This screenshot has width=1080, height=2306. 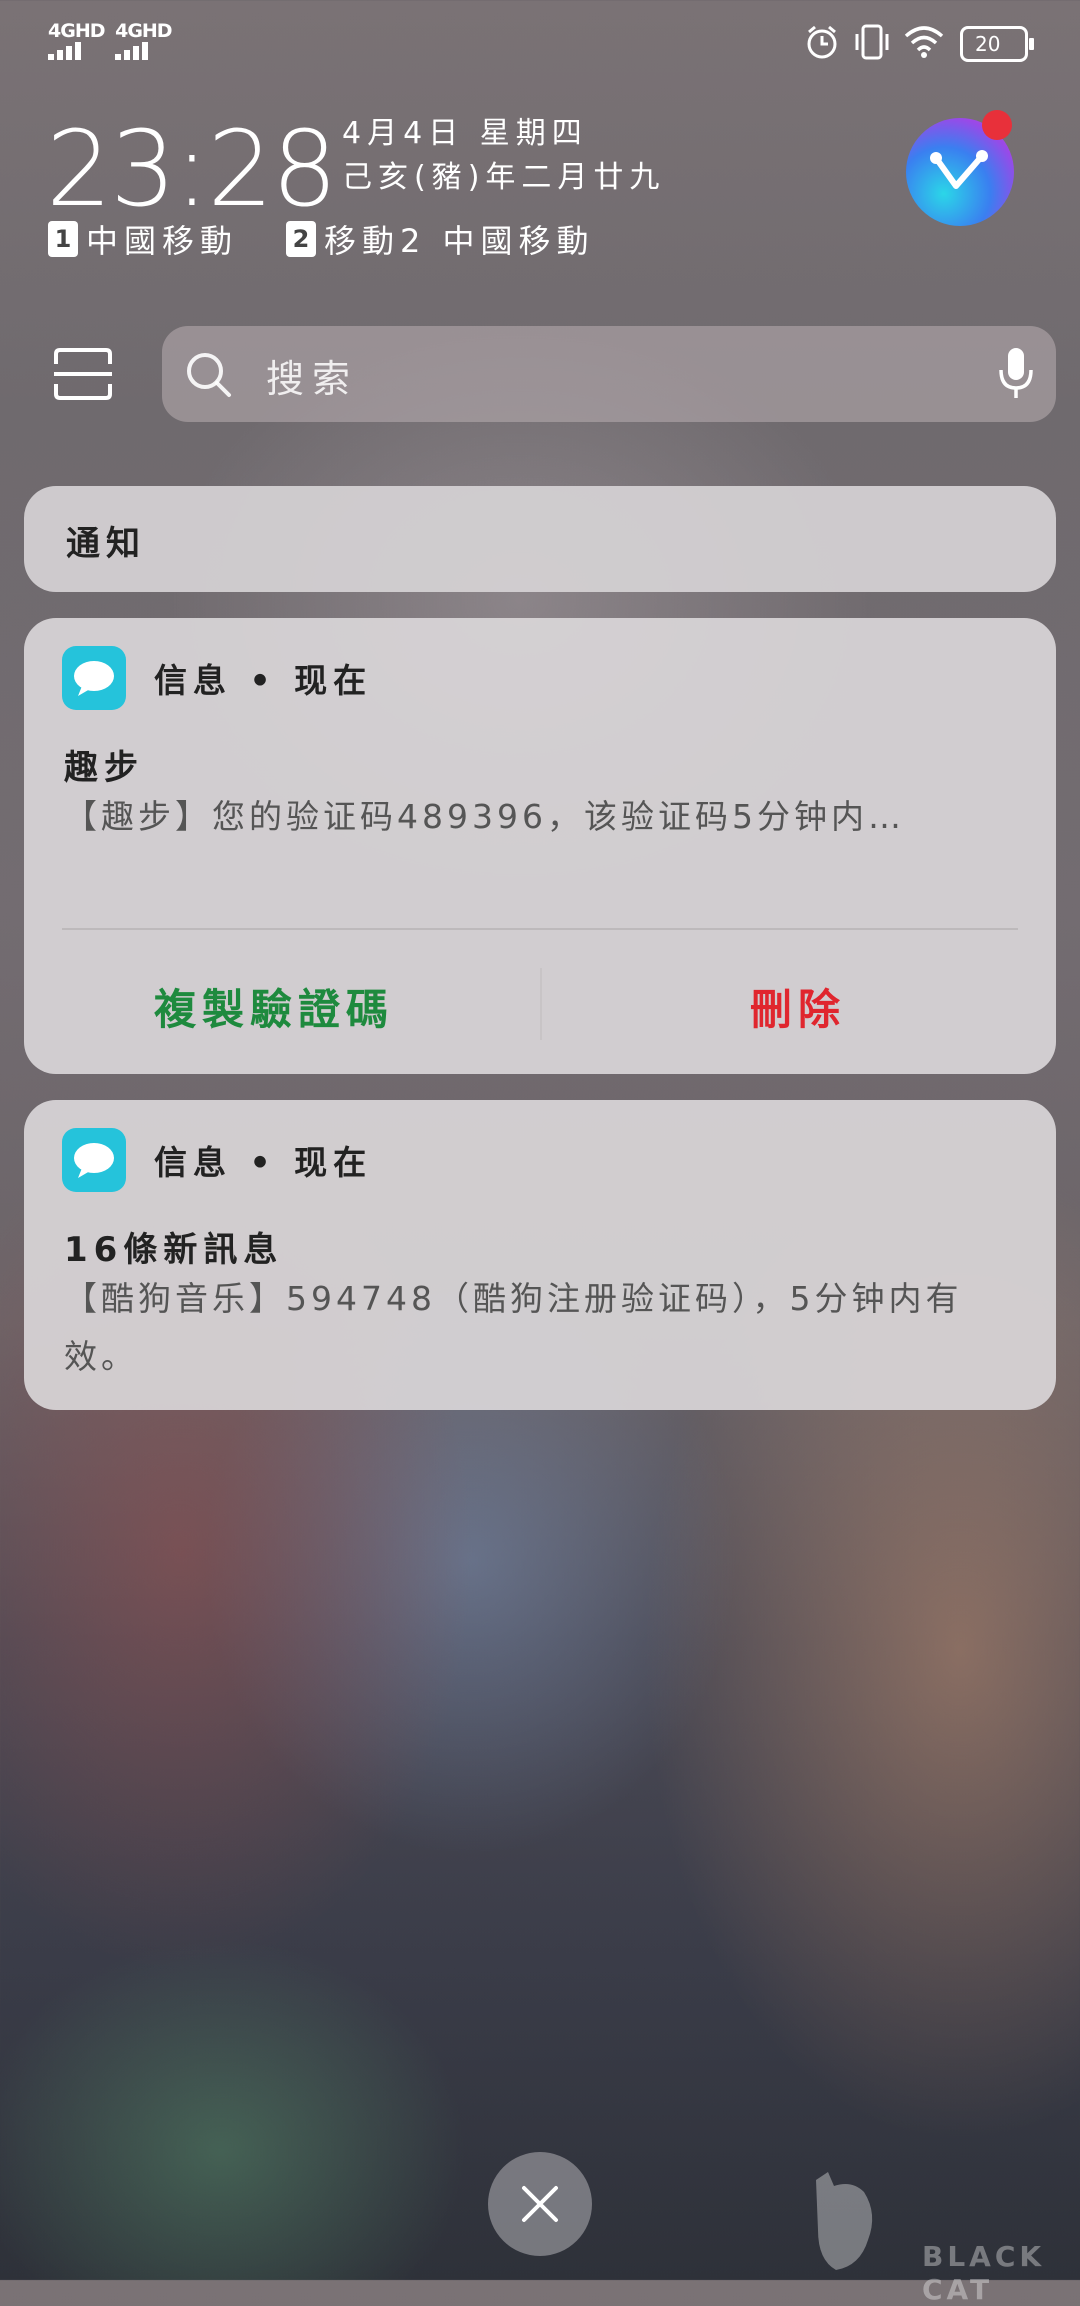 I want to click on status-bar: 4GHD 4GHD 20, so click(x=543, y=42).